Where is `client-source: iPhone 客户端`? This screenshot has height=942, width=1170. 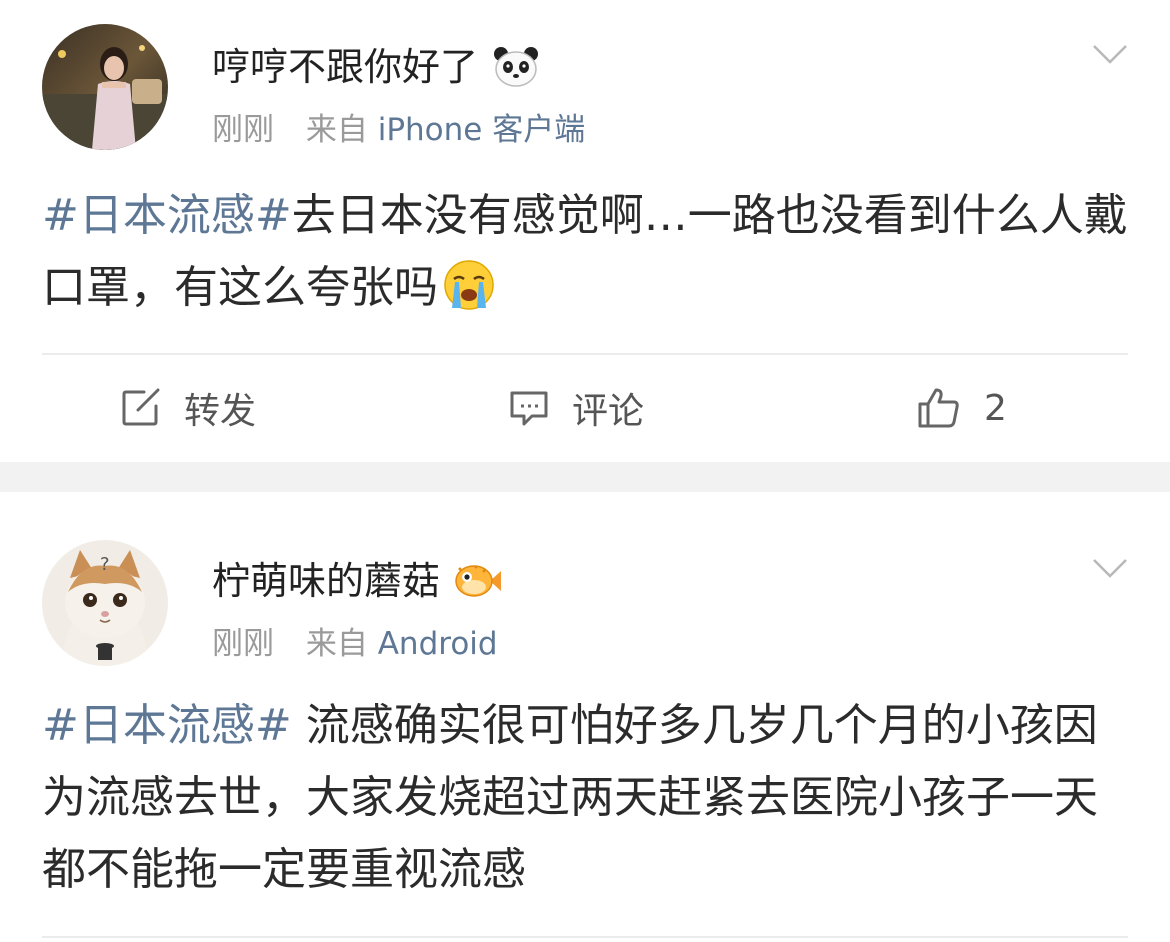 client-source: iPhone 客户端 is located at coordinates (482, 130).